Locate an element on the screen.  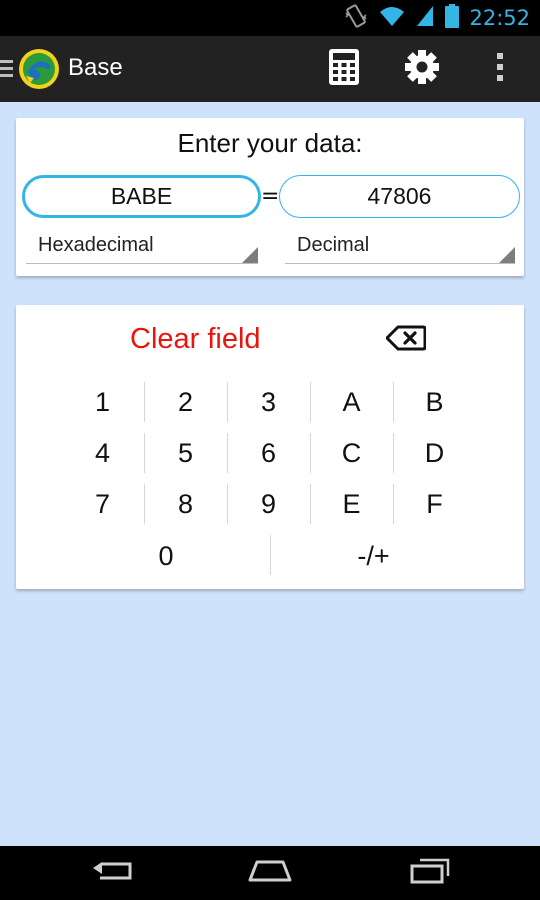
key-7: 7 is located at coordinates (102, 504).